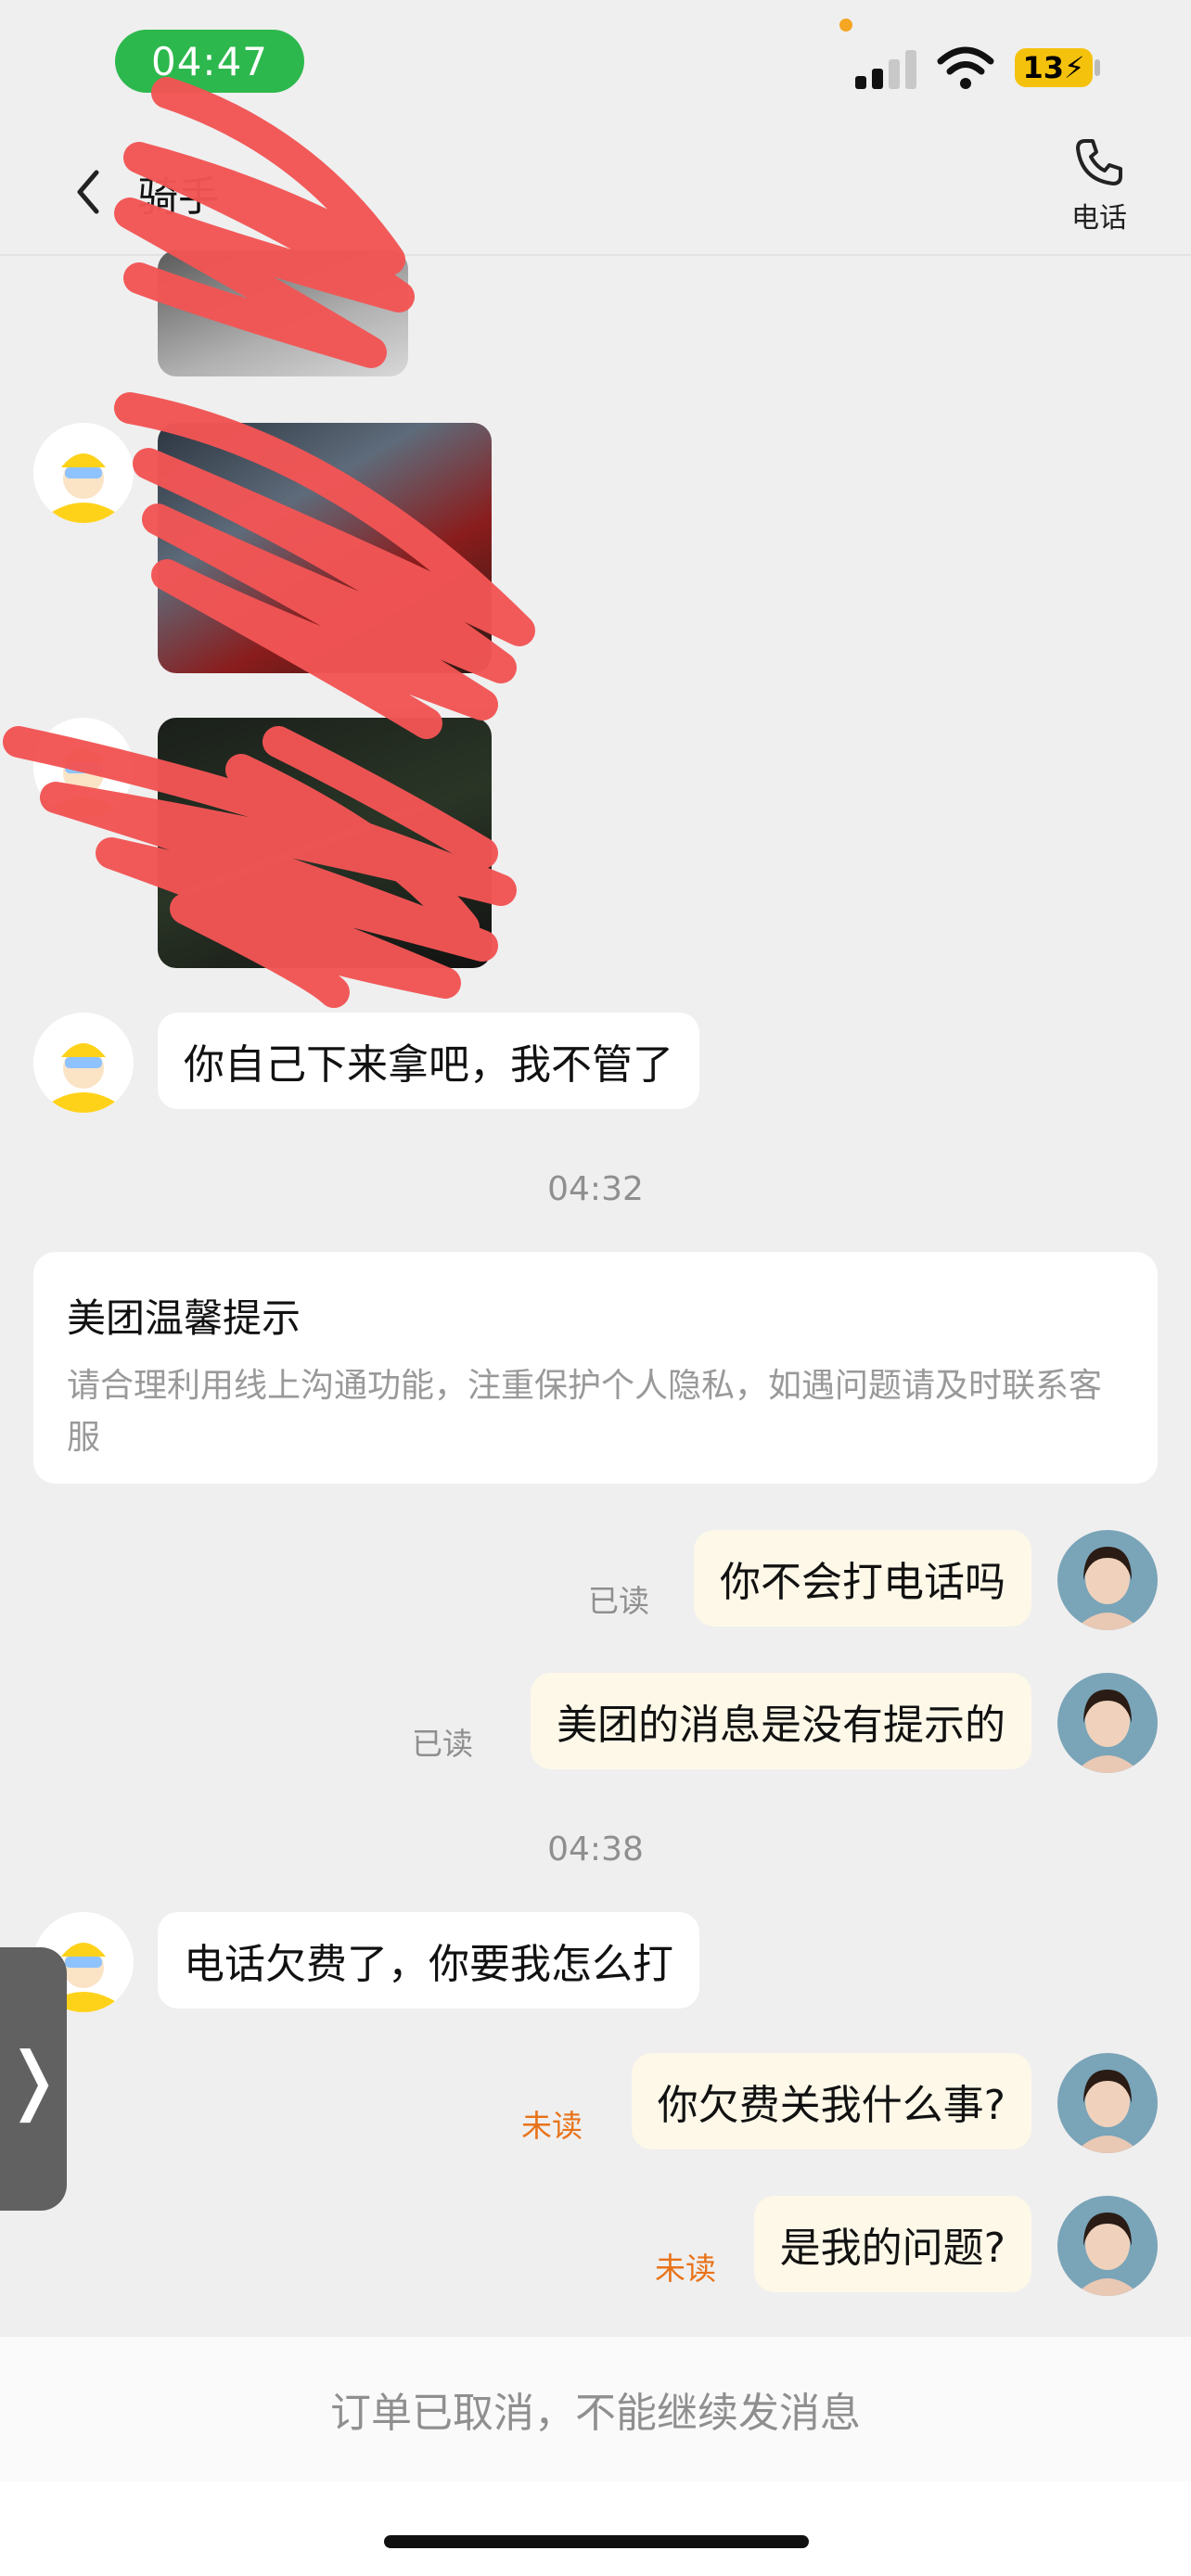 This screenshot has height=2576, width=1191. What do you see at coordinates (209, 61) in the screenshot?
I see `status-time: 04:47` at bounding box center [209, 61].